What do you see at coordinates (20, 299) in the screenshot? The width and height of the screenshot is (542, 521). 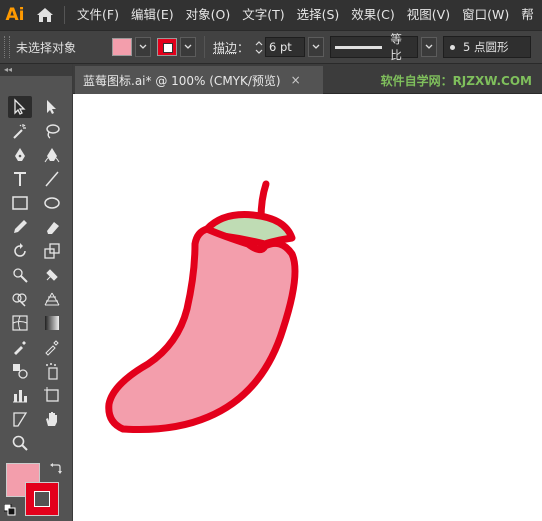 I see `shape-builder-icon` at bounding box center [20, 299].